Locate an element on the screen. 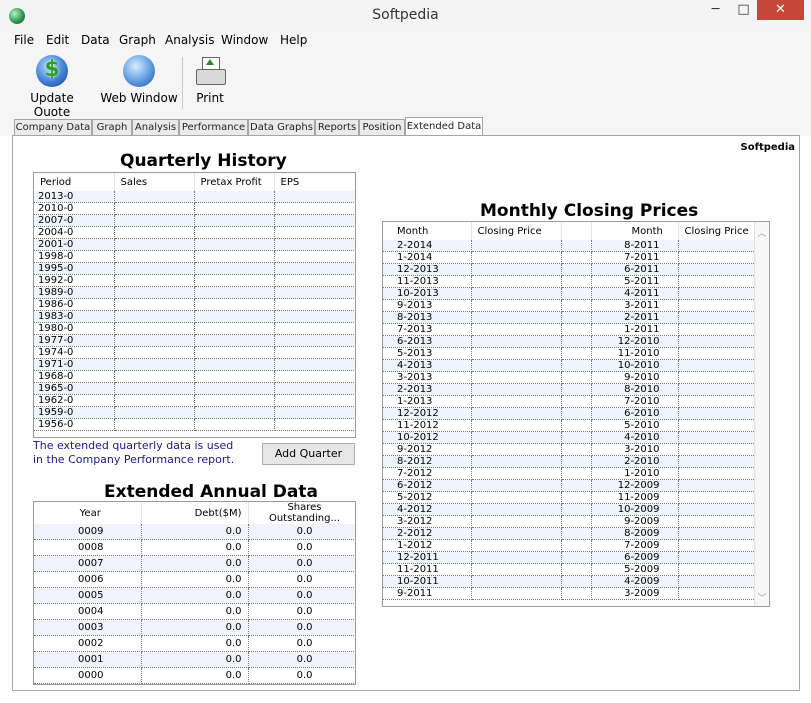  month-cell-right: 3-2011 is located at coordinates (635, 305).